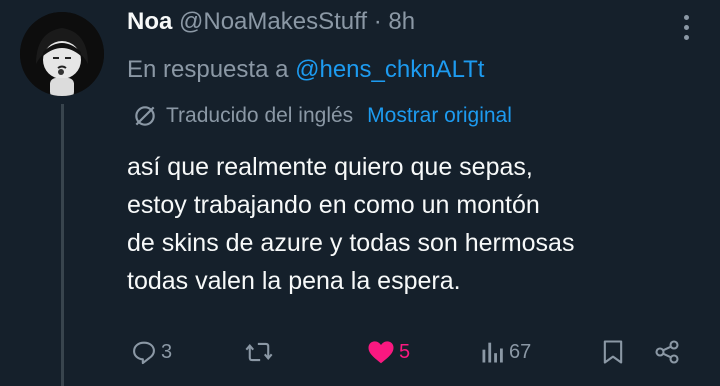 The width and height of the screenshot is (720, 386). I want to click on reply-context: En respuesta a @hens_chknALTt, so click(305, 70).